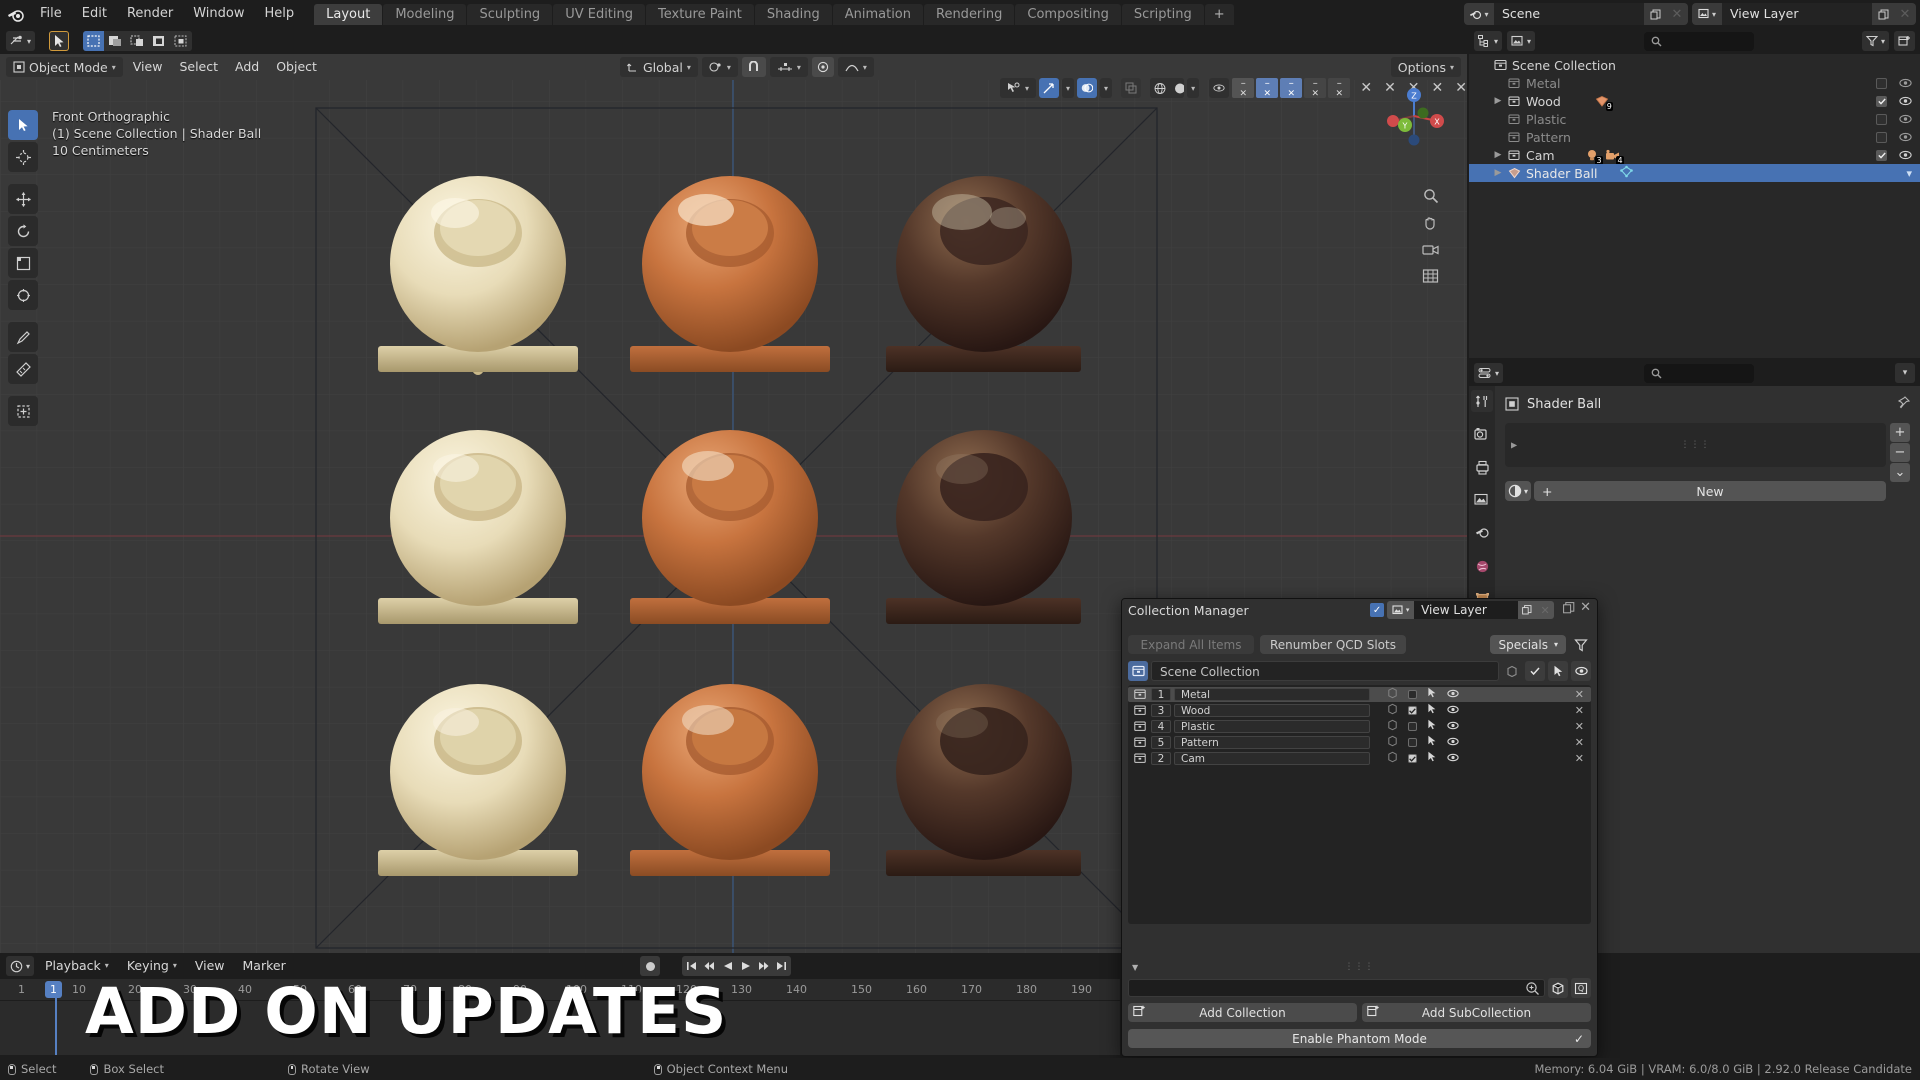 The height and width of the screenshot is (1080, 1920). Describe the element at coordinates (1430, 249) in the screenshot. I see `camera-view-icon` at that location.